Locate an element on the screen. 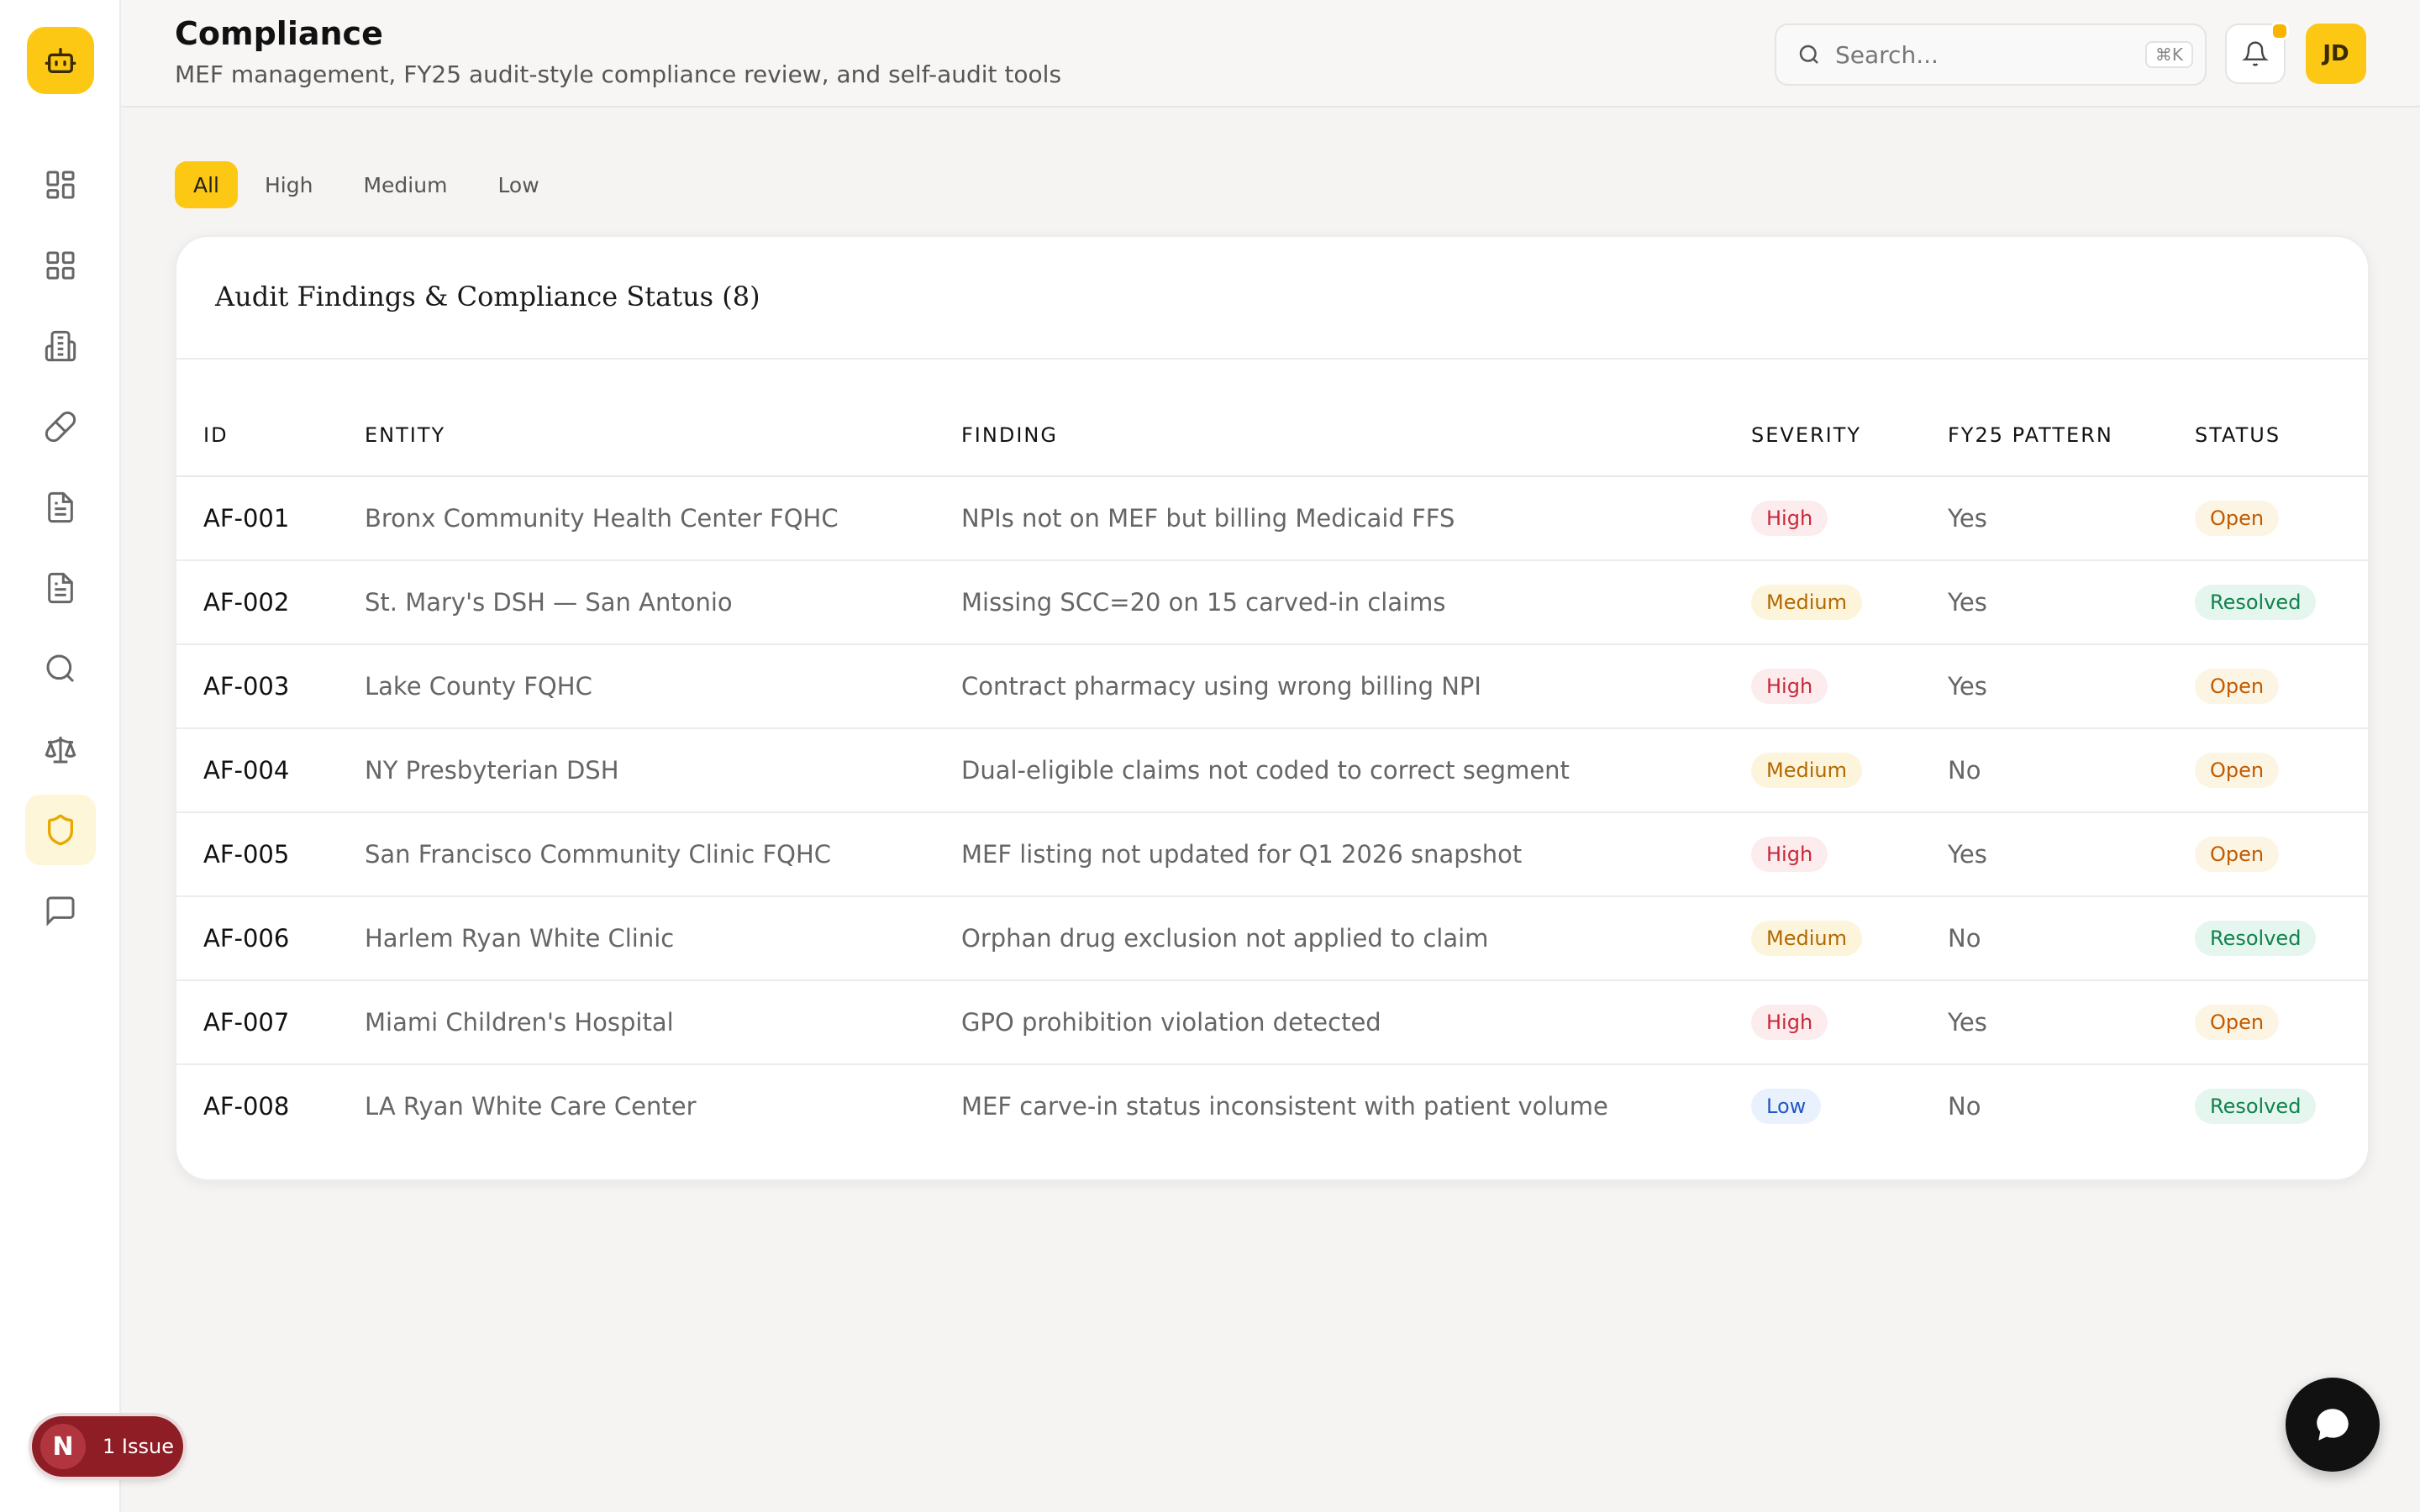 Image resolution: width=2420 pixels, height=1512 pixels. column-header-status: STATUS is located at coordinates (2281, 436).